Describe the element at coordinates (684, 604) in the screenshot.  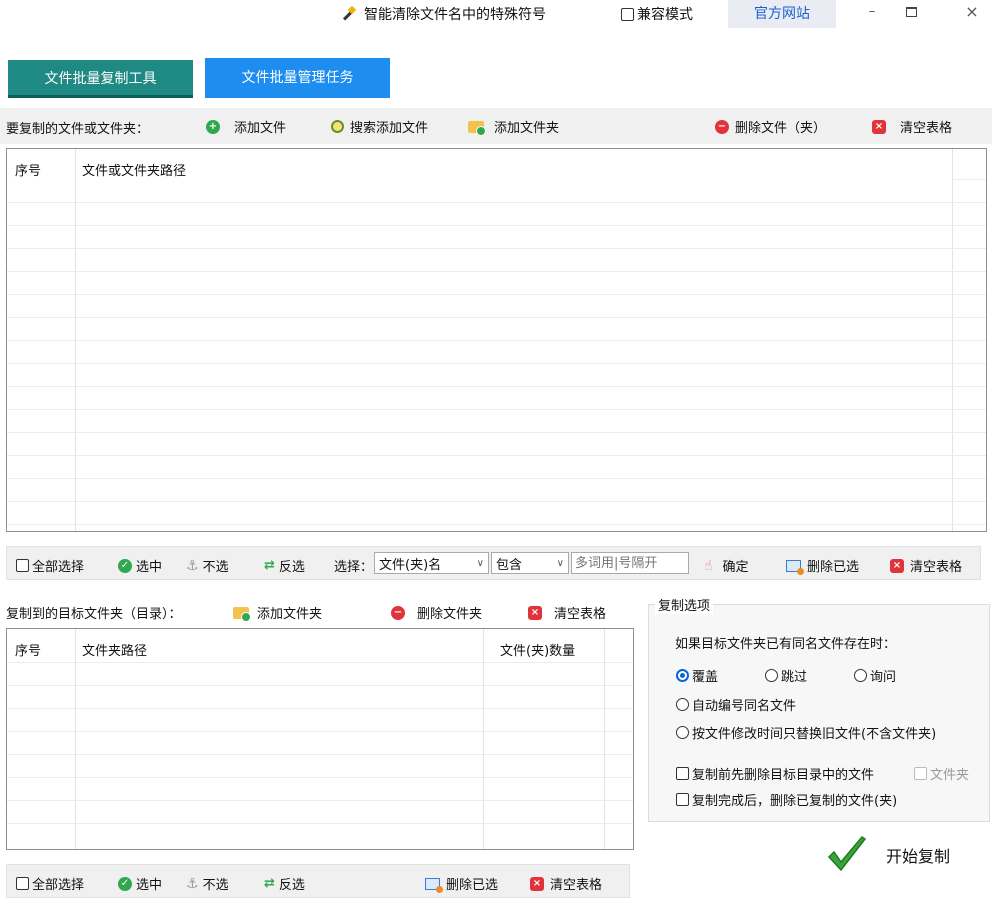
I see `copy-options-title: 复制选项` at that location.